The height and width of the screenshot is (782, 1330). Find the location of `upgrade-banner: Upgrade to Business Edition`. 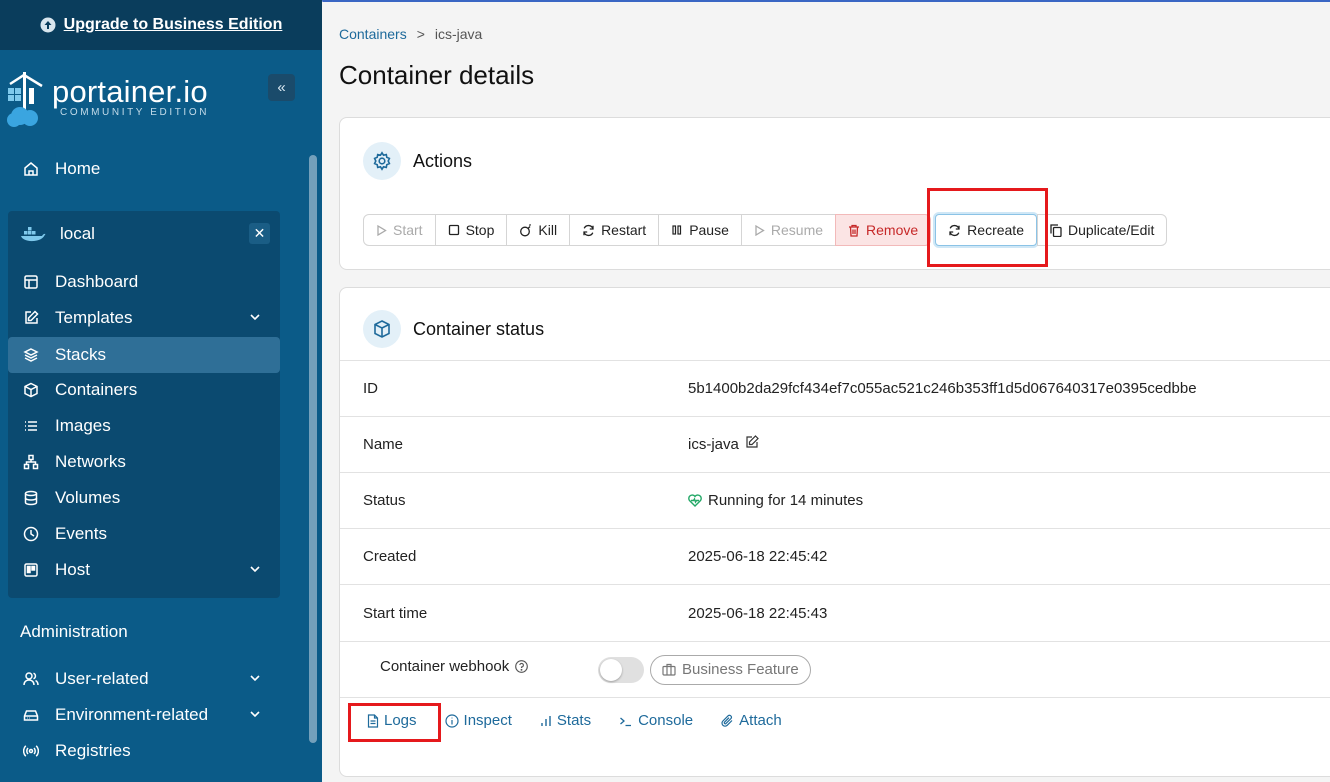

upgrade-banner: Upgrade to Business Edition is located at coordinates (161, 25).